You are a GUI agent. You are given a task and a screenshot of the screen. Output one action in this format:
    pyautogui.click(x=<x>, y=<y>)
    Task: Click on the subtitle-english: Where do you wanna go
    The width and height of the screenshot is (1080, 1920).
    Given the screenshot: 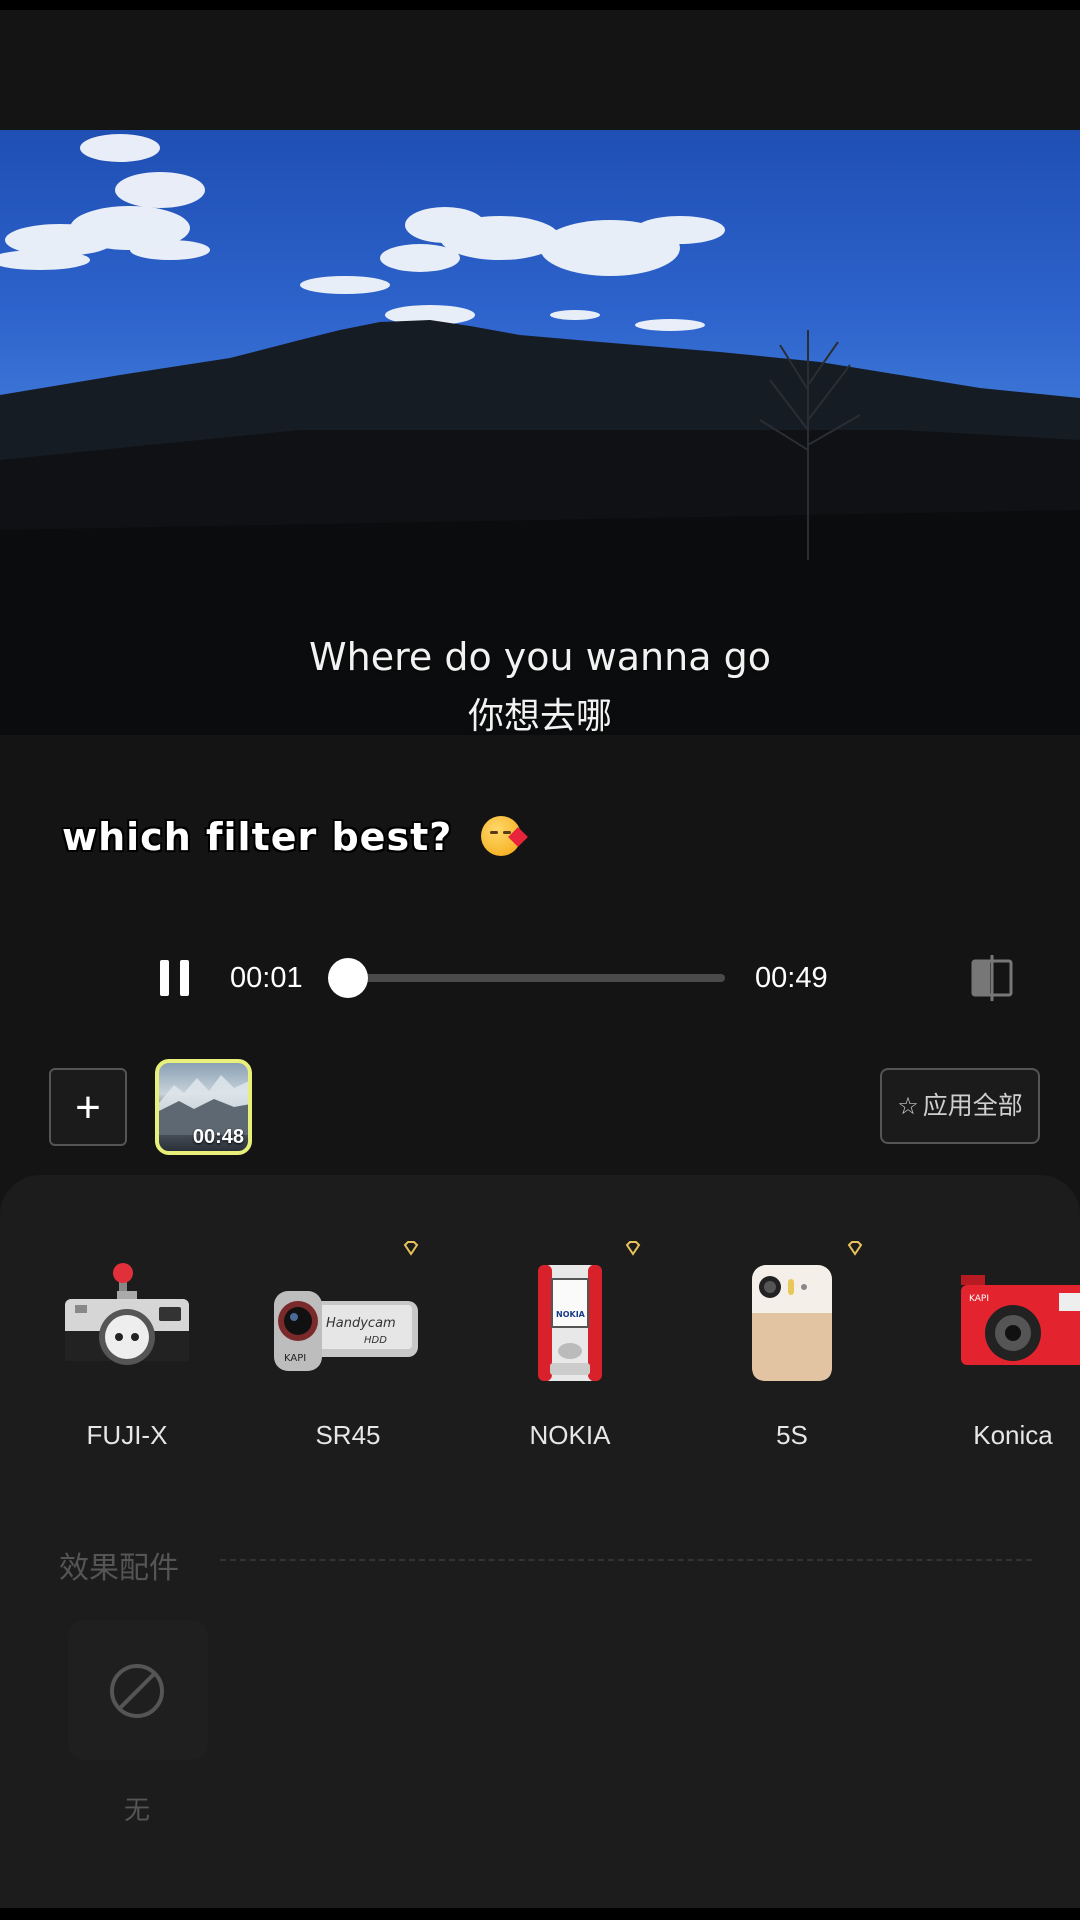 What is the action you would take?
    pyautogui.click(x=540, y=657)
    